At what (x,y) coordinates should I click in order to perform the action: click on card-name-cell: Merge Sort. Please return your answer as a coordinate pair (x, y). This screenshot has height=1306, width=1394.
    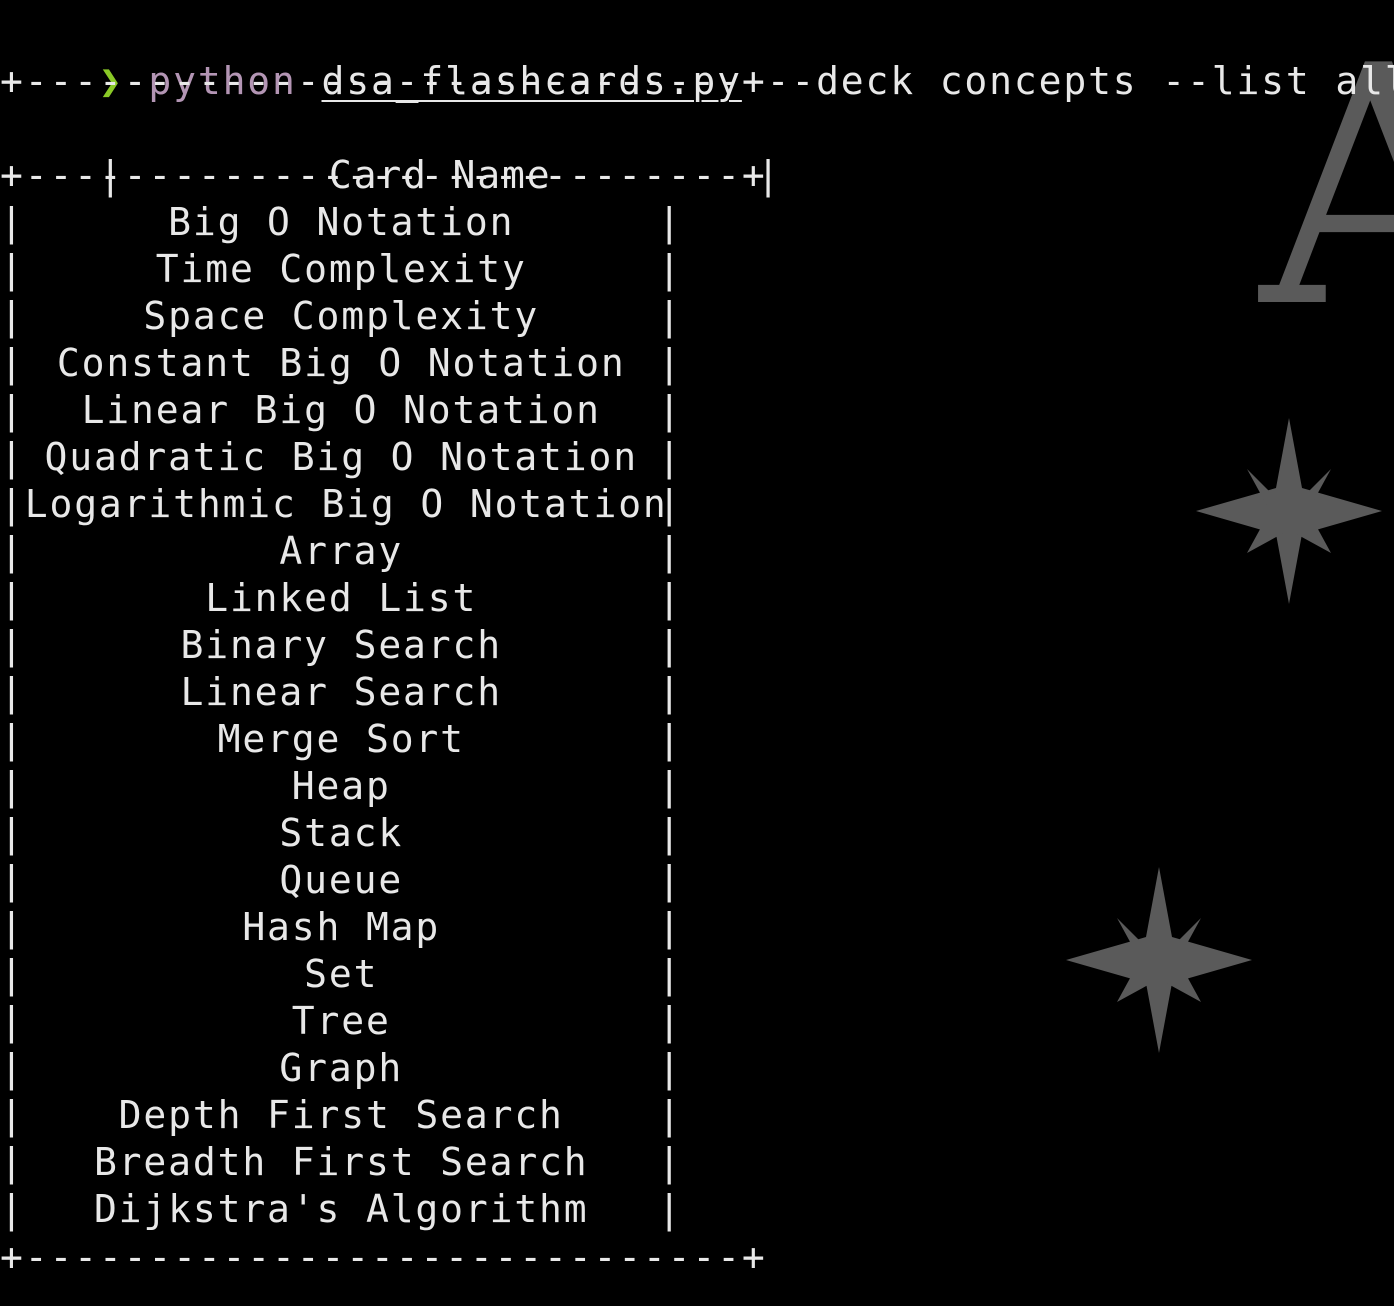
    Looking at the image, I should click on (341, 739).